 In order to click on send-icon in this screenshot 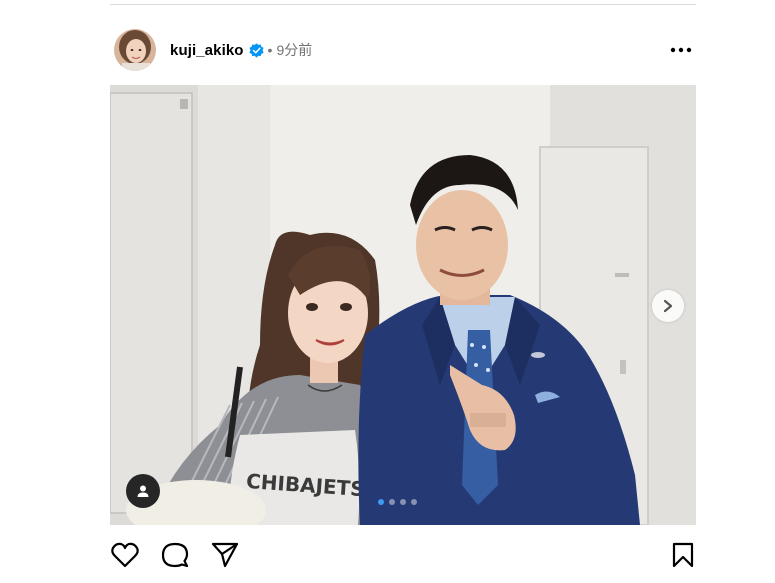, I will do `click(225, 555)`.